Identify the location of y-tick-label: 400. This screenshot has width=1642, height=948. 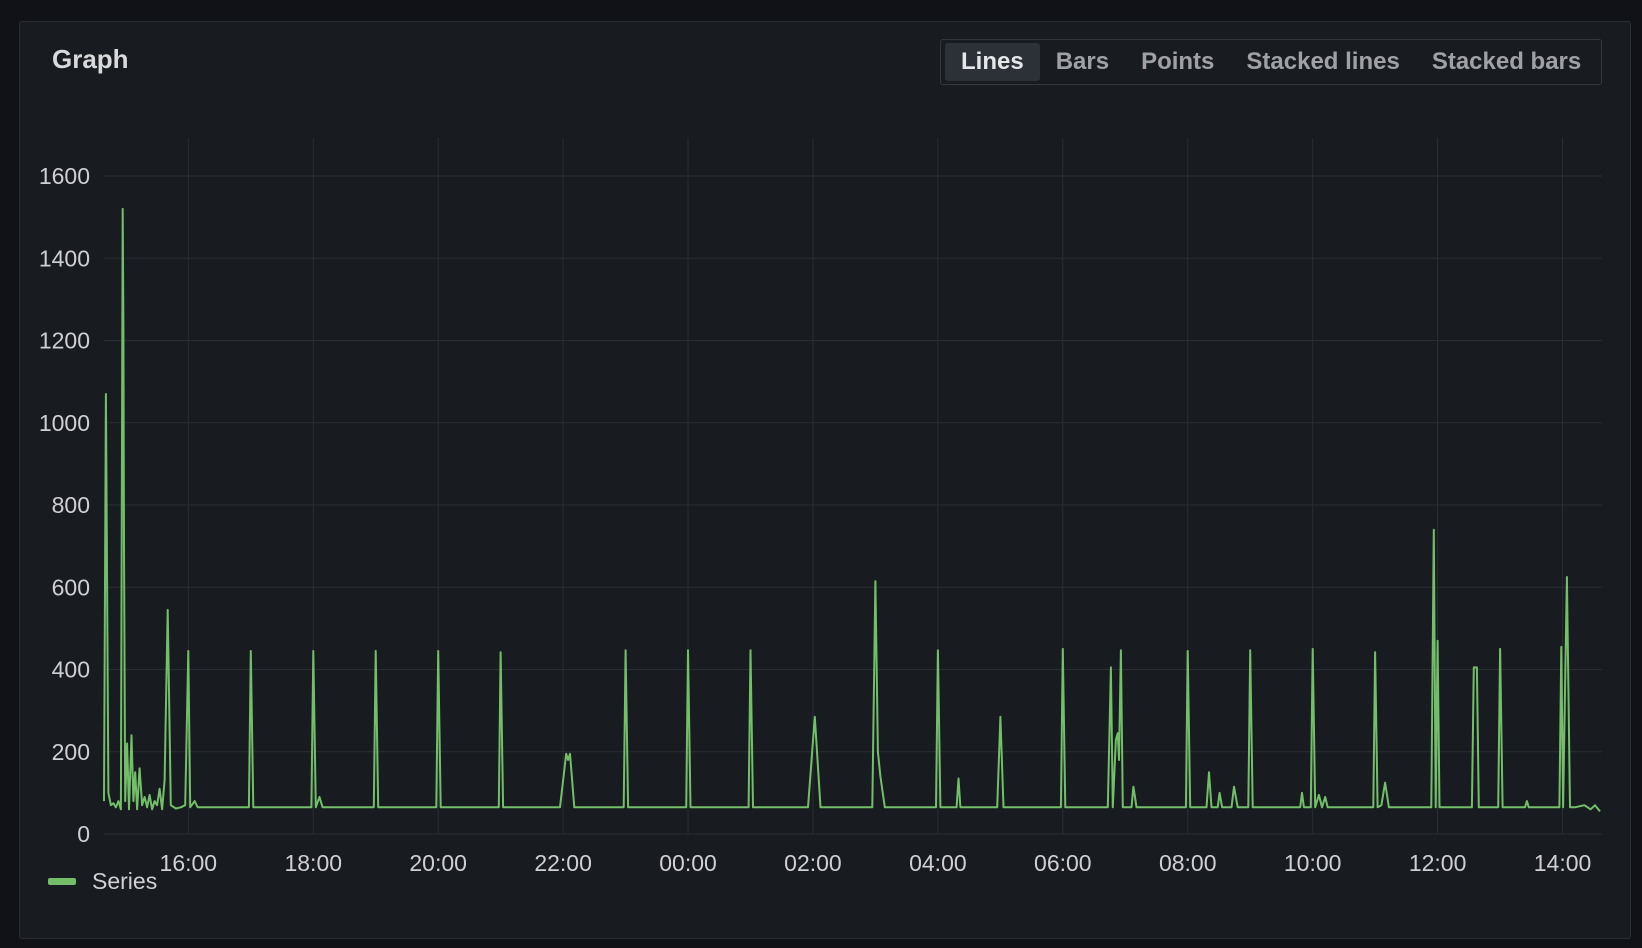
(71, 670).